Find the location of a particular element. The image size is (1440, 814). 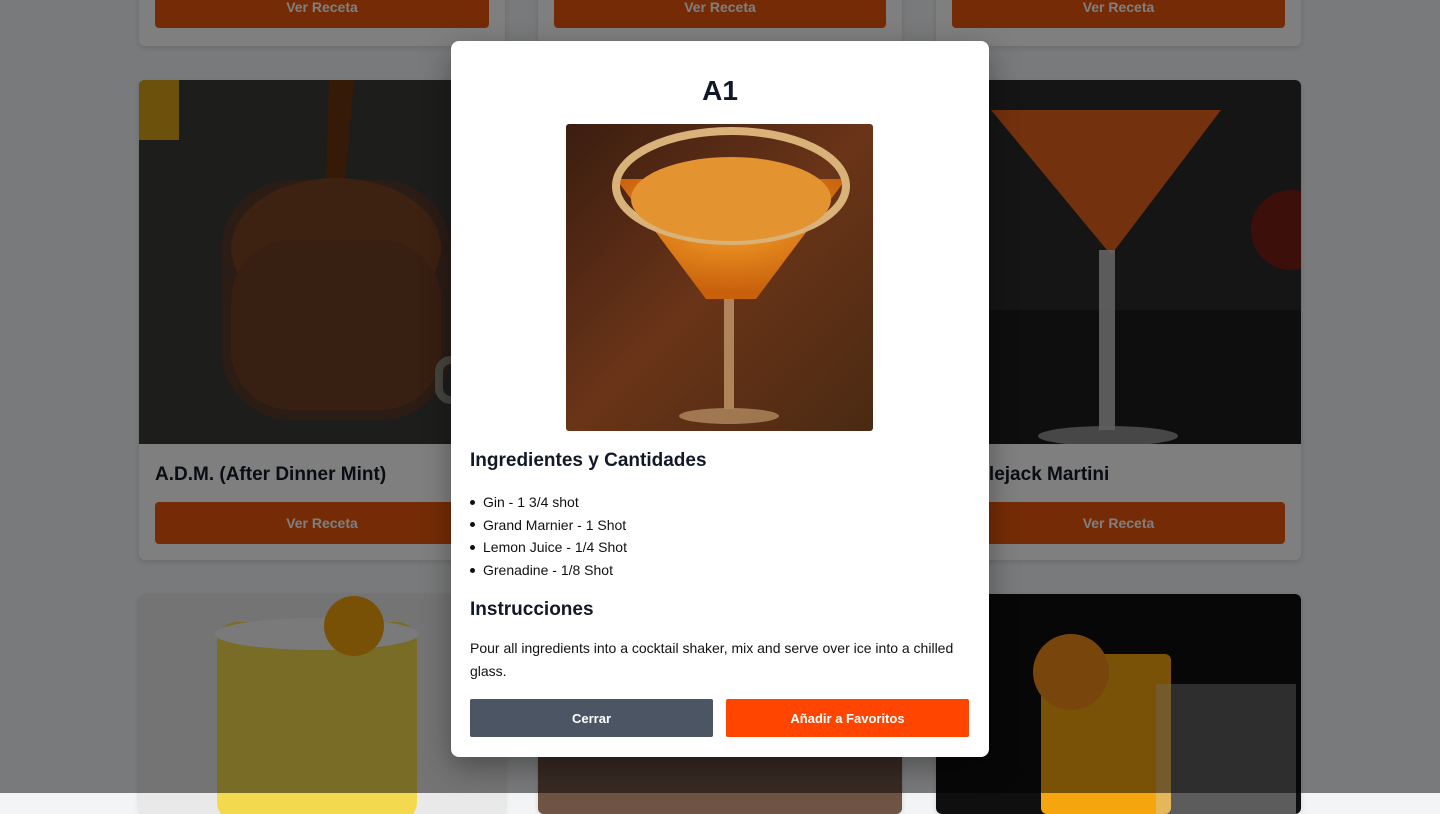

ingredients-heading: Ingredientes y Cantidades is located at coordinates (588, 460).